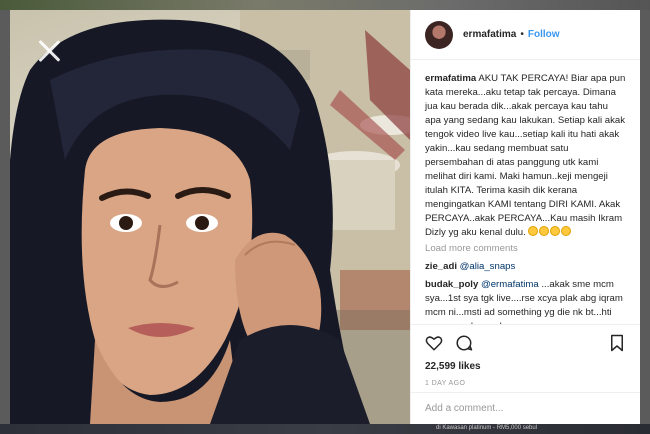  I want to click on close-icon, so click(49, 51).